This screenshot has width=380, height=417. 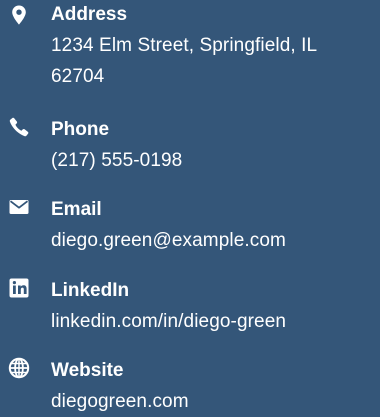 I want to click on envelope-icon, so click(x=19, y=207).